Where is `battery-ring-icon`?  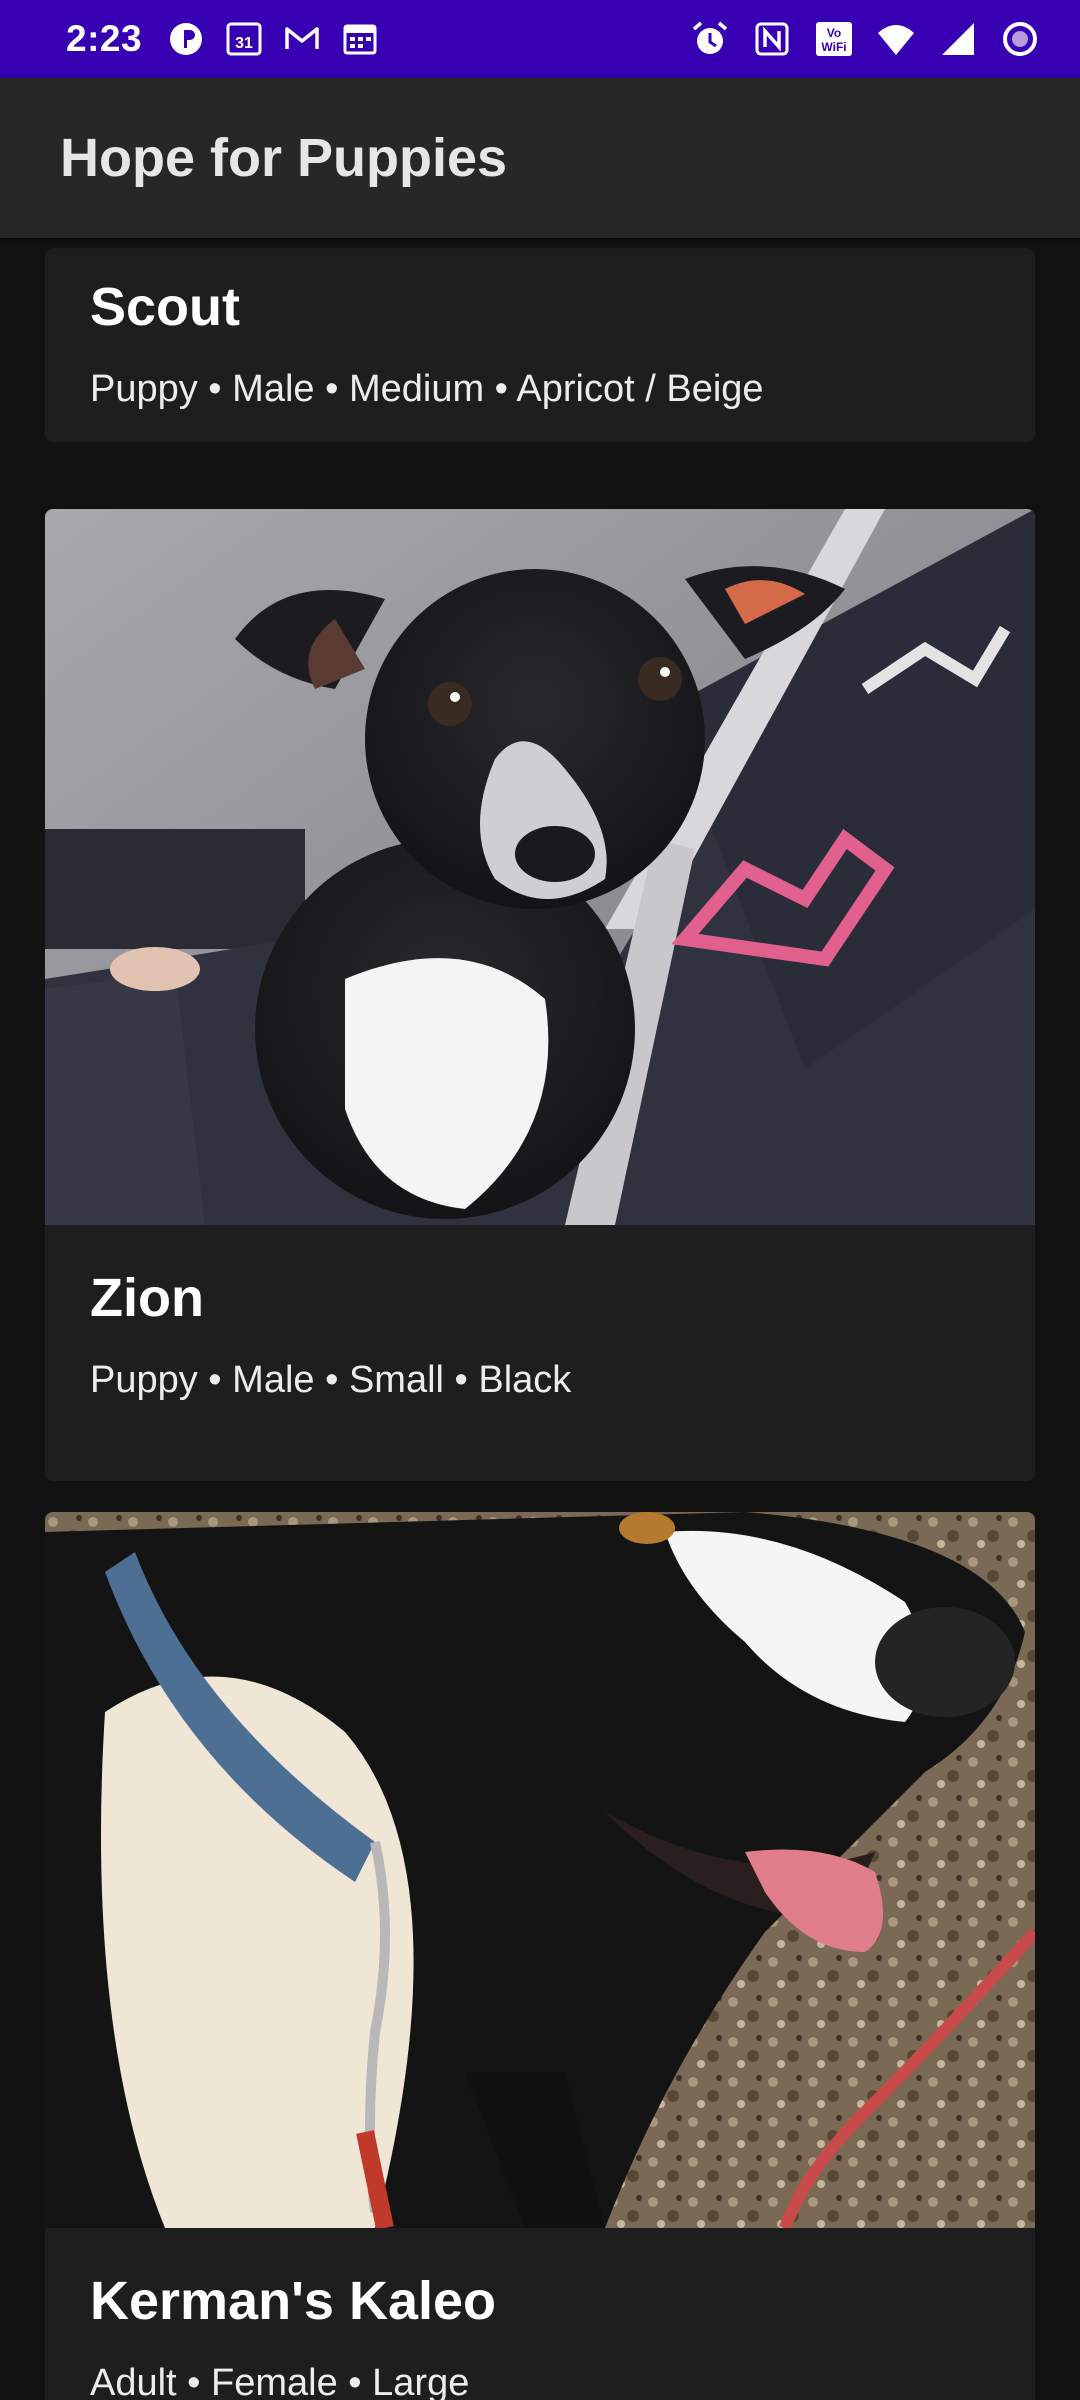
battery-ring-icon is located at coordinates (1020, 39).